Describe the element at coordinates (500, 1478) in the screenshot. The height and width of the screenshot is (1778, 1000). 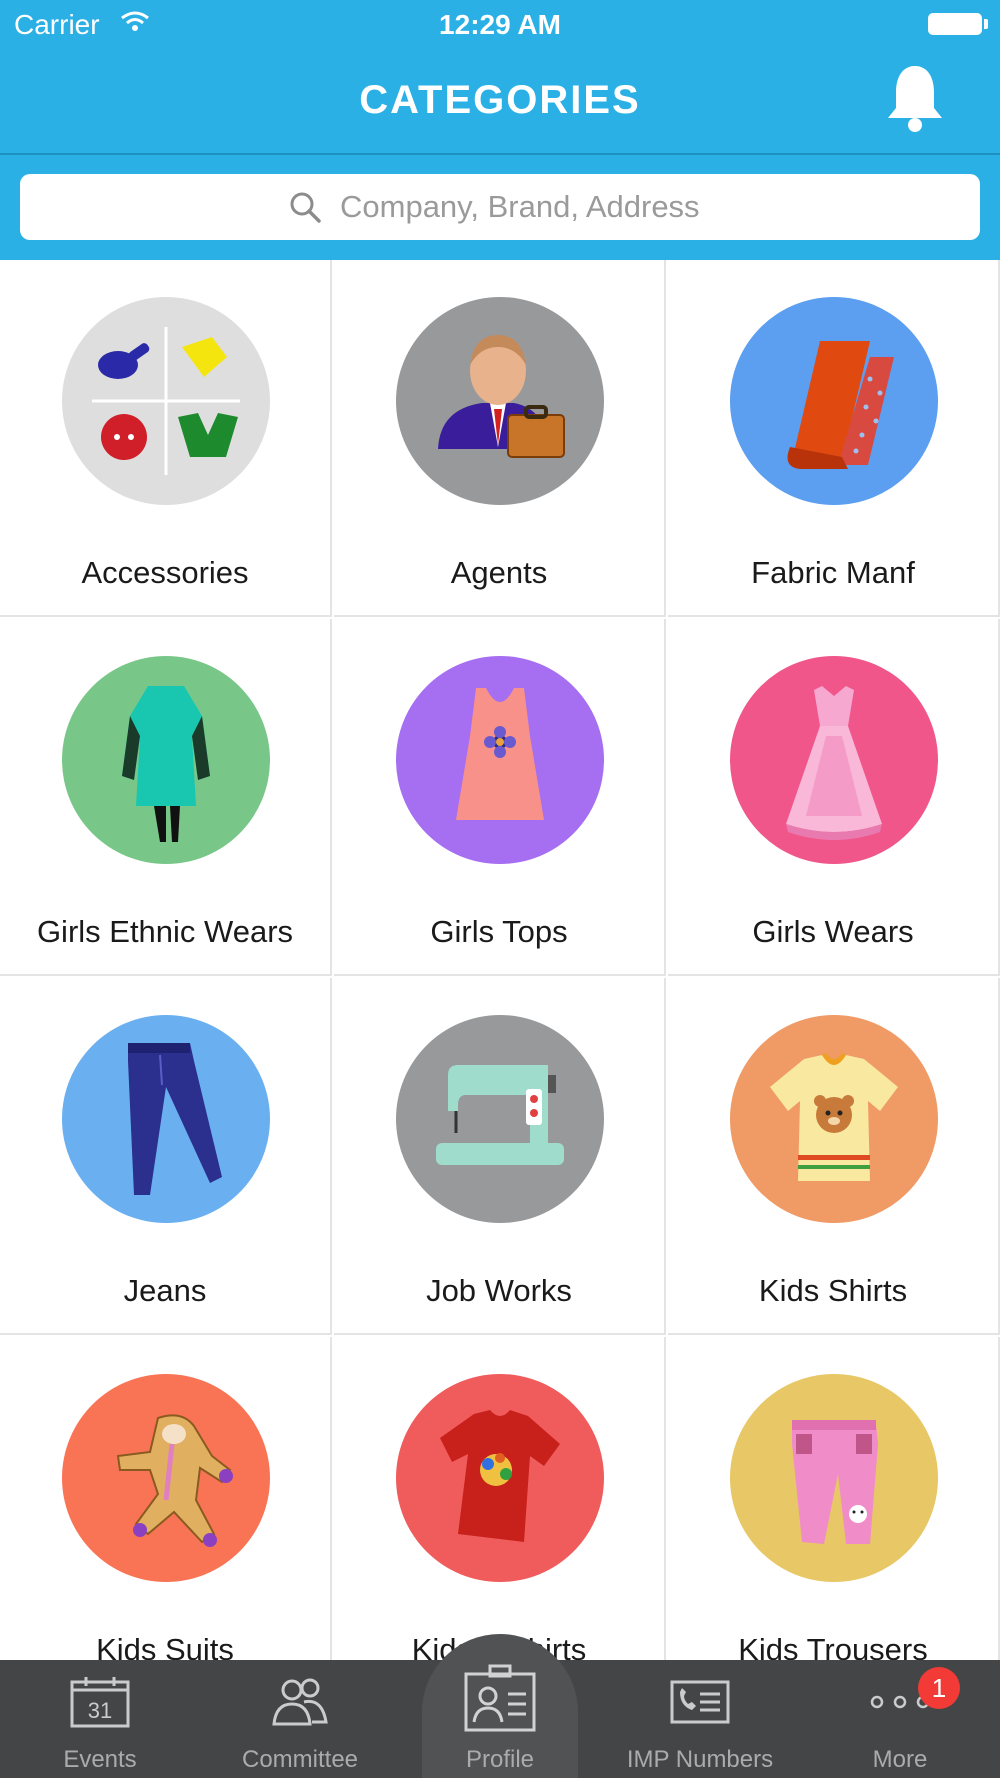
I see `kids-tshirt-icon` at that location.